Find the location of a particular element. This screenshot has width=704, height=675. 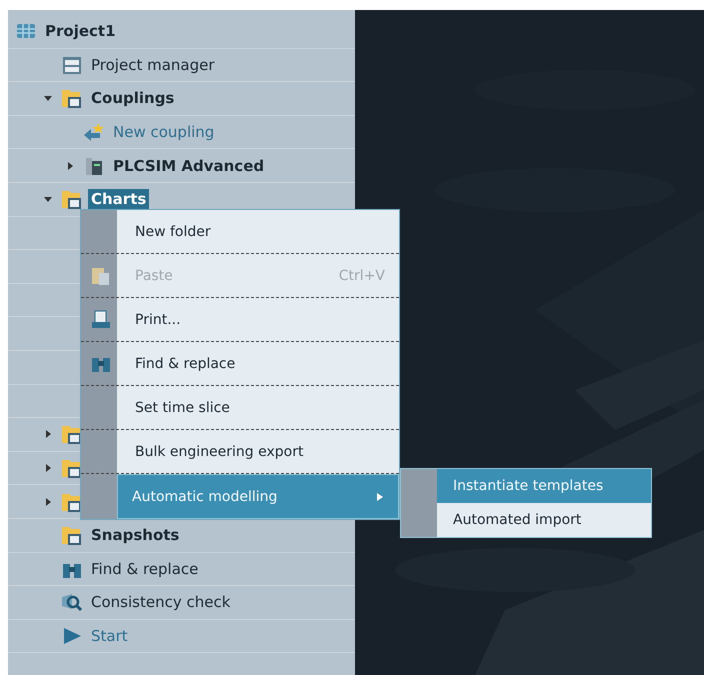

arrow-star-icon is located at coordinates (94, 132).